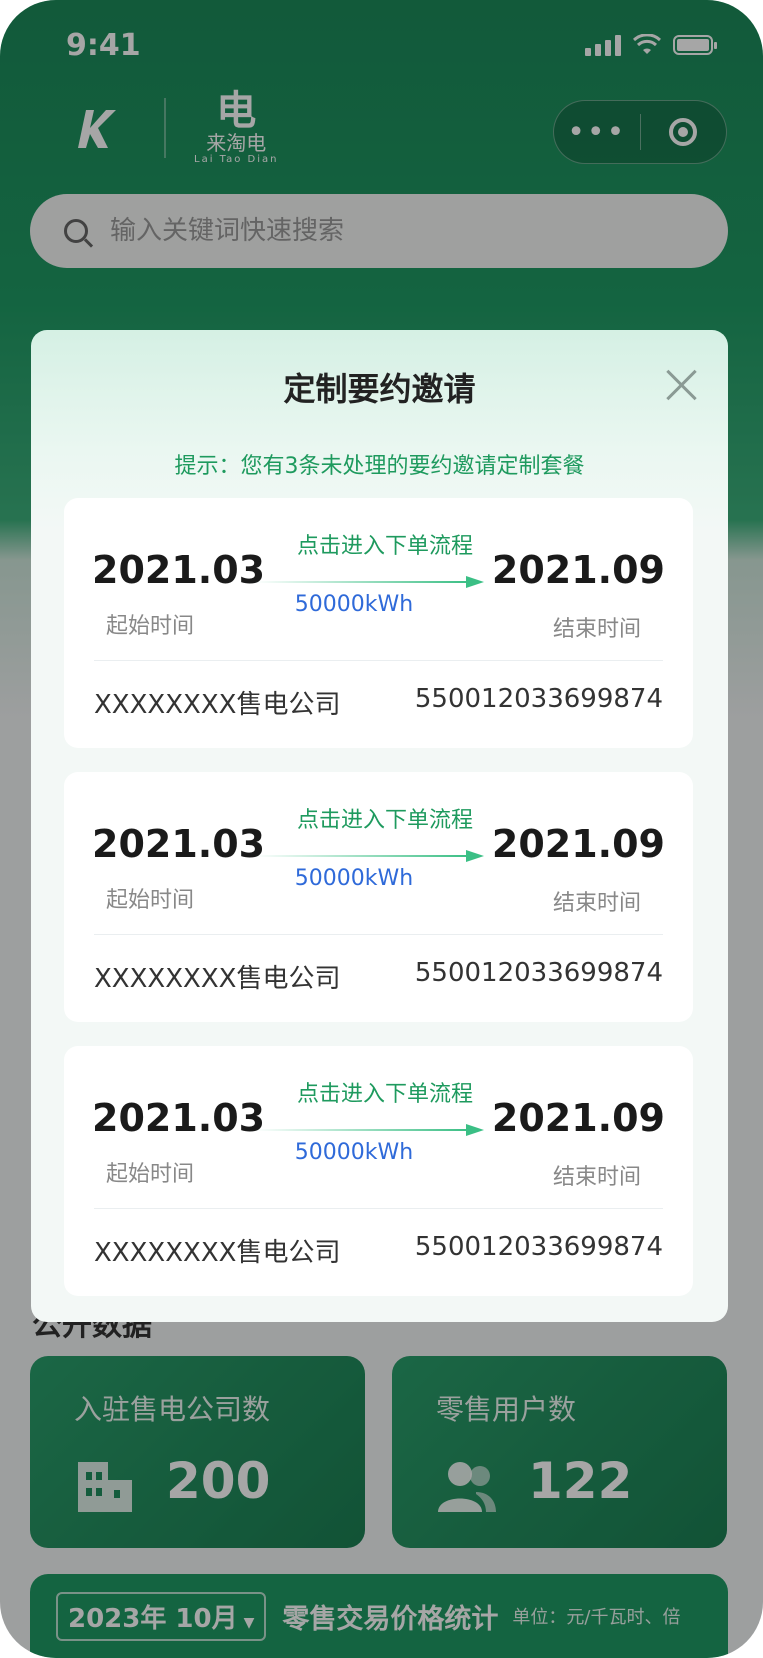 This screenshot has height=1658, width=763. I want to click on close-icon, so click(681, 385).